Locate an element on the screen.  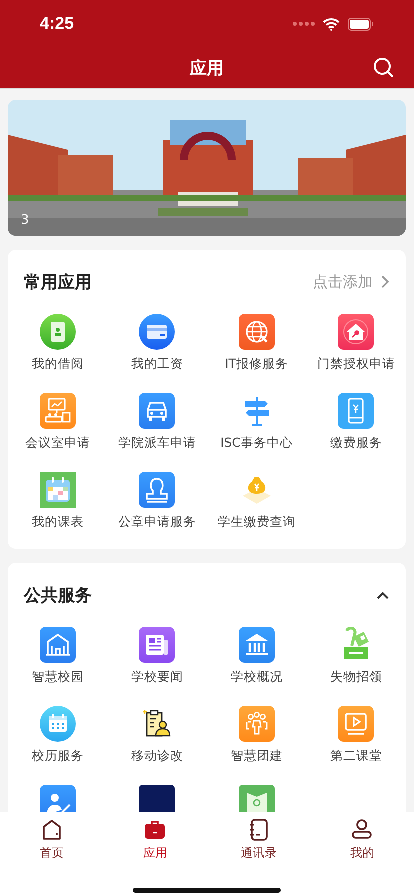
status-time: 4:25 is located at coordinates (57, 24).